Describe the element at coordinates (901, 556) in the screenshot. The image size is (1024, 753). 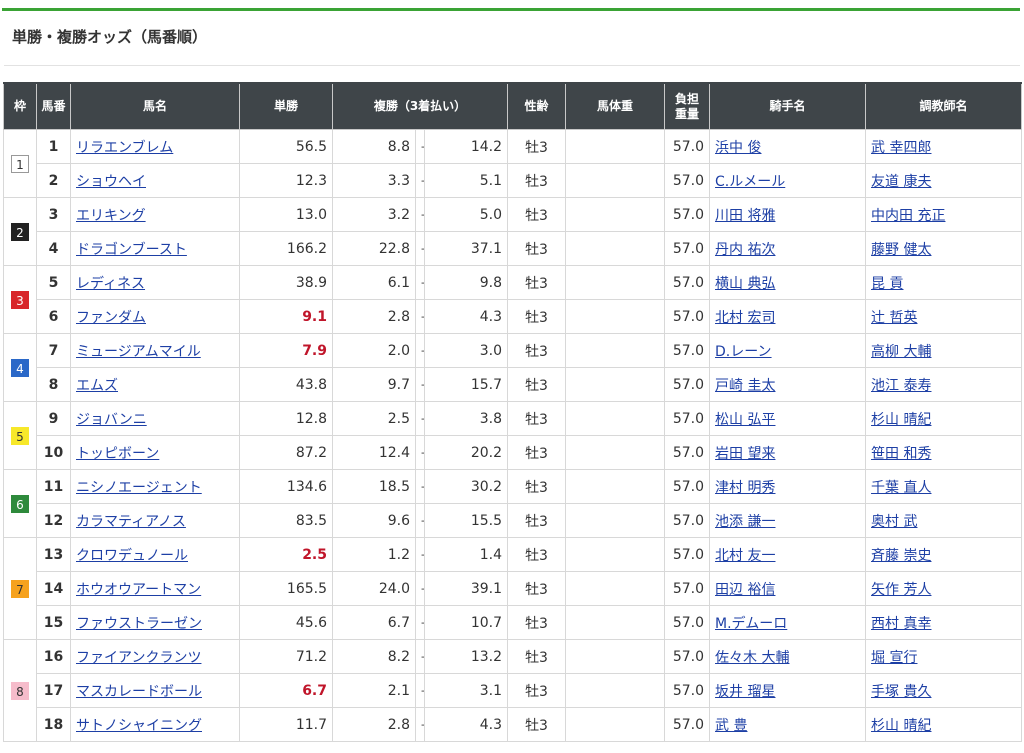
I see `trainer-link: 斉藤 崇史` at that location.